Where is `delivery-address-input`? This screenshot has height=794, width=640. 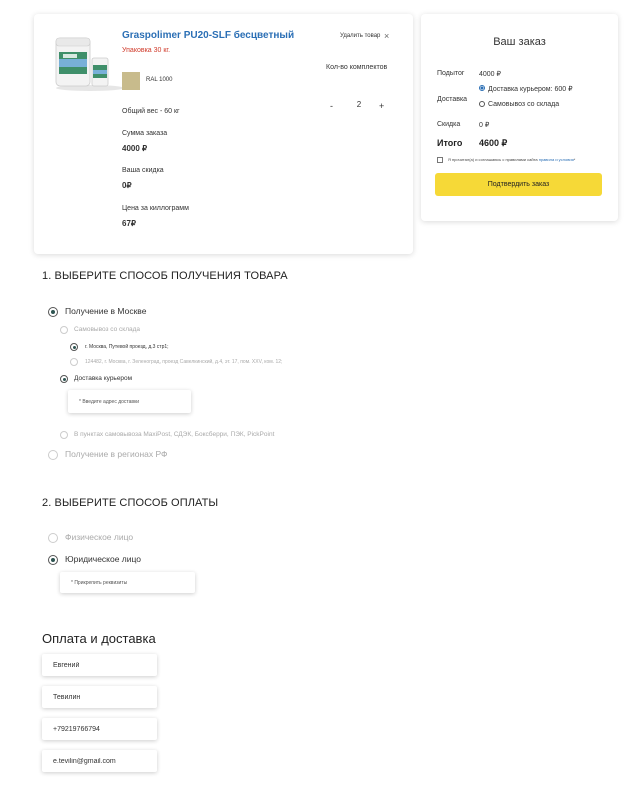 delivery-address-input is located at coordinates (129, 401).